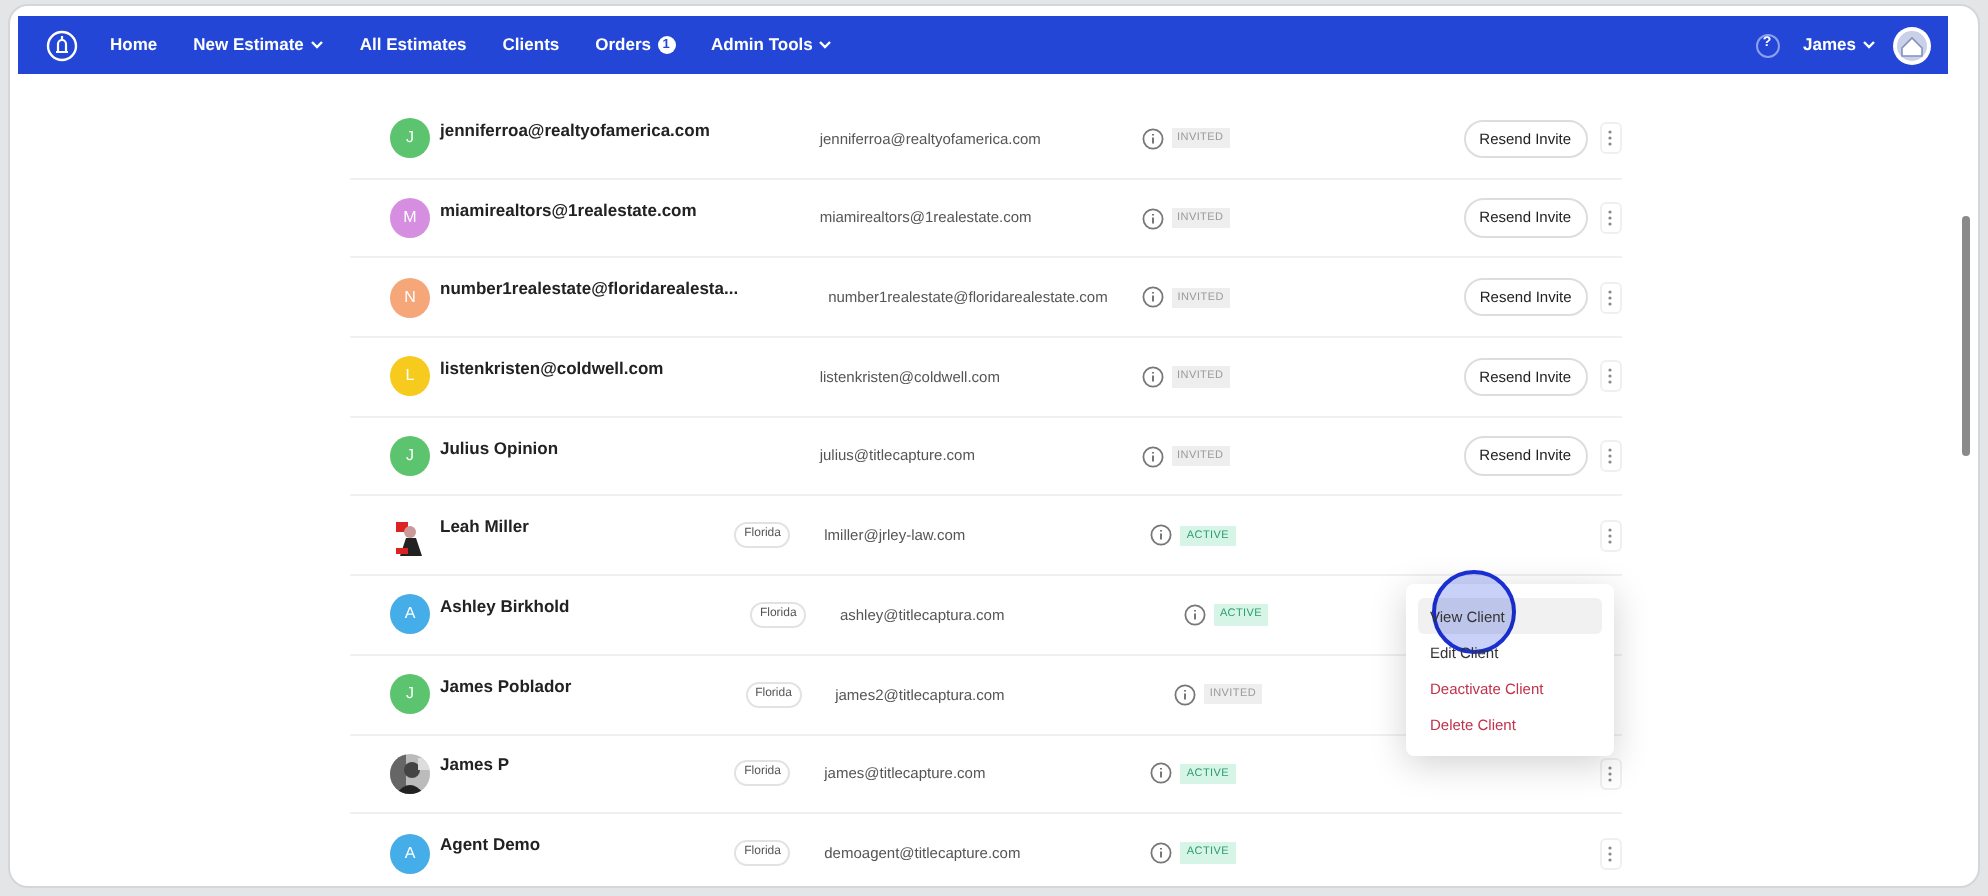 The height and width of the screenshot is (896, 1988). What do you see at coordinates (491, 845) in the screenshot?
I see `client-name: Agent Demo` at bounding box center [491, 845].